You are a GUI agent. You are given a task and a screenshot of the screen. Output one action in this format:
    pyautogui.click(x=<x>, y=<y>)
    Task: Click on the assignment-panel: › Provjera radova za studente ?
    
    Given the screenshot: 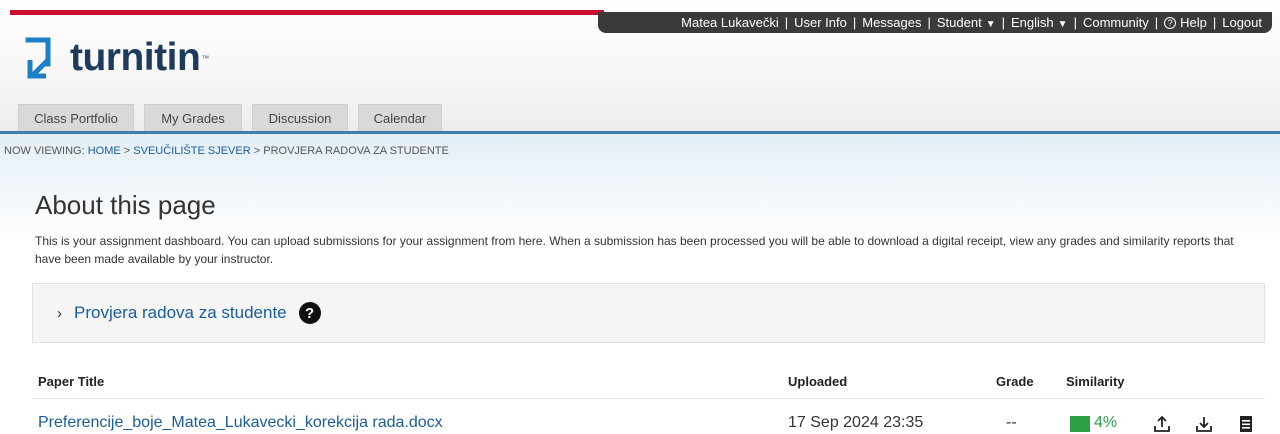 What is the action you would take?
    pyautogui.click(x=648, y=313)
    